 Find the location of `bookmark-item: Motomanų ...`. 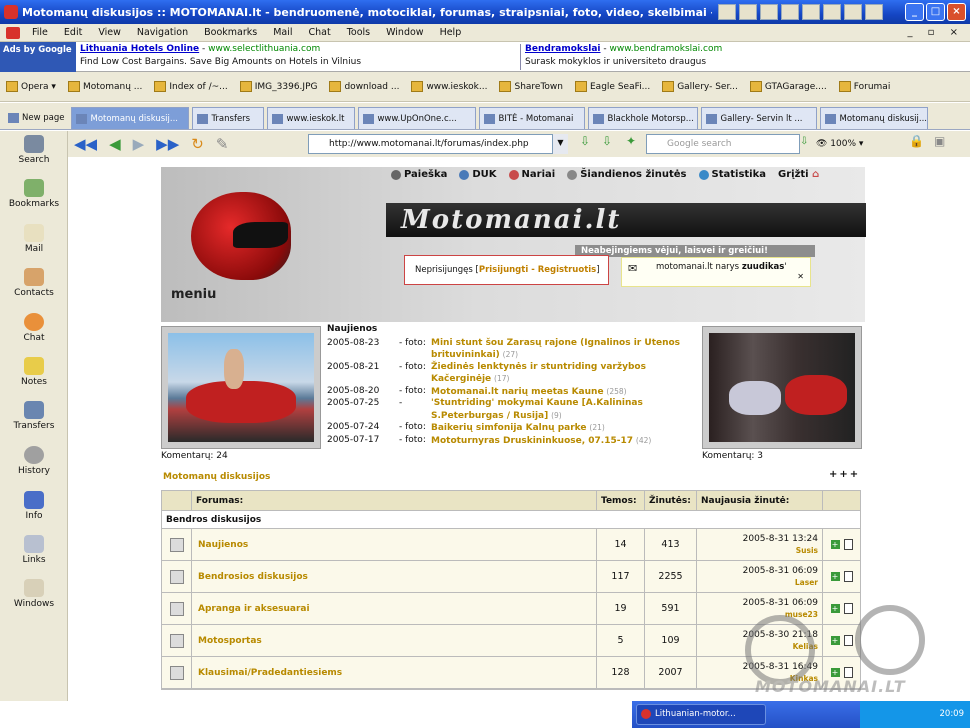

bookmark-item: Motomanų ... is located at coordinates (104, 86).